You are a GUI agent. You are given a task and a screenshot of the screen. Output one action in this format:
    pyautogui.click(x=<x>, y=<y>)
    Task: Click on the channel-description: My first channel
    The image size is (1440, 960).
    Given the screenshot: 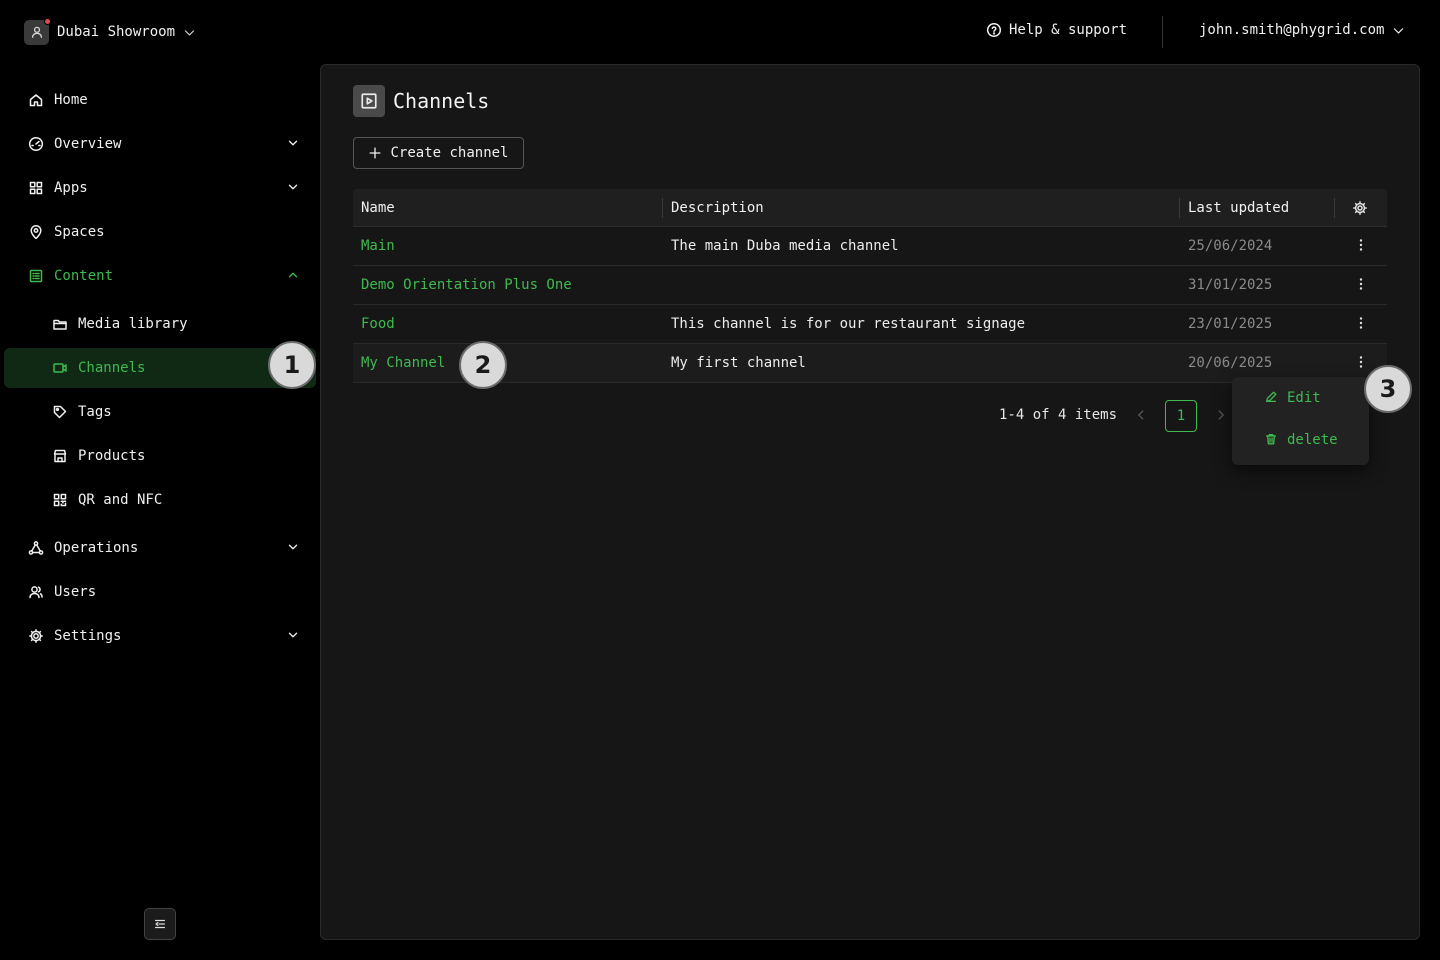 What is the action you would take?
    pyautogui.click(x=738, y=363)
    